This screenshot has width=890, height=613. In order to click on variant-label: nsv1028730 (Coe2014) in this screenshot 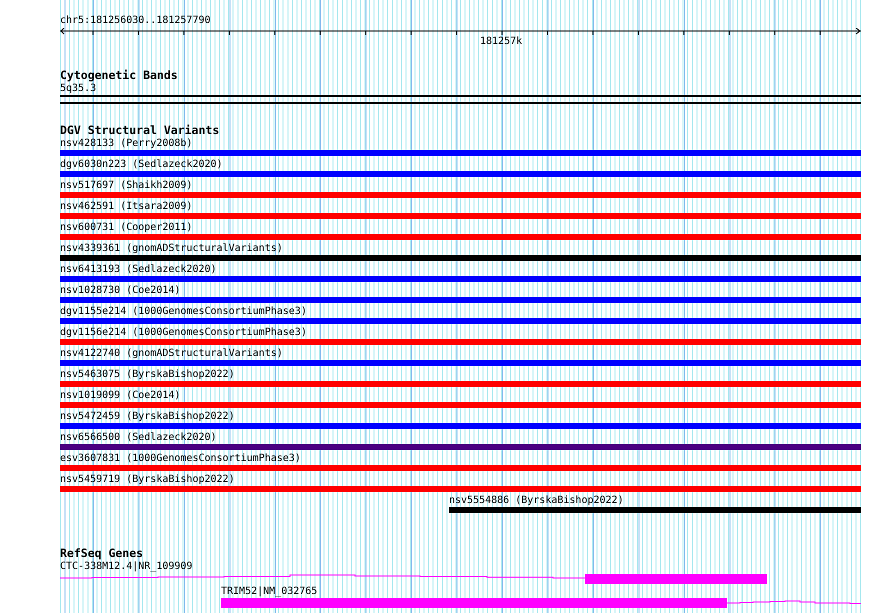, I will do `click(120, 290)`.